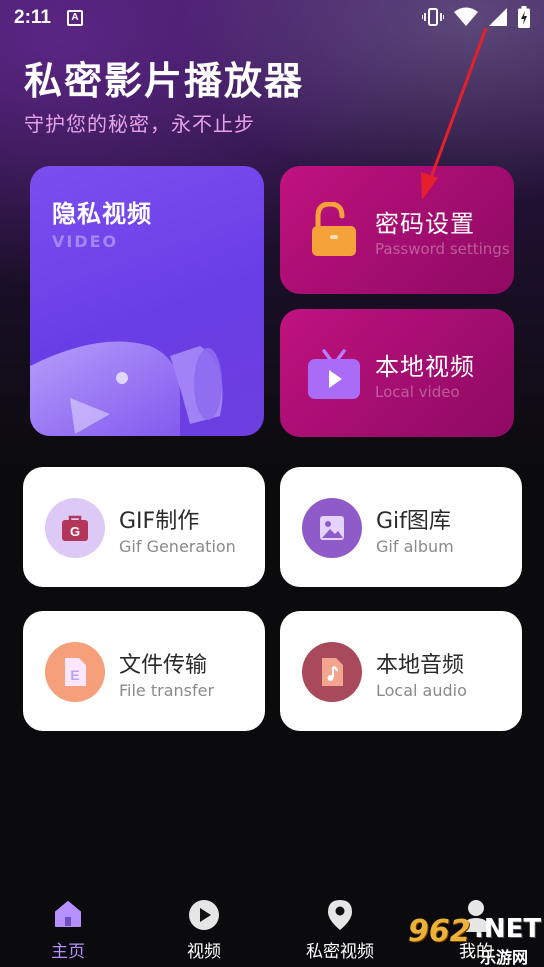  I want to click on app-title: 私密影片播放器, so click(164, 81).